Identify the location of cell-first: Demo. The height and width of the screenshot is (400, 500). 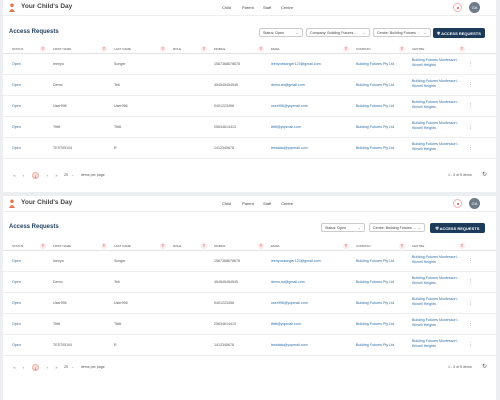
(58, 282).